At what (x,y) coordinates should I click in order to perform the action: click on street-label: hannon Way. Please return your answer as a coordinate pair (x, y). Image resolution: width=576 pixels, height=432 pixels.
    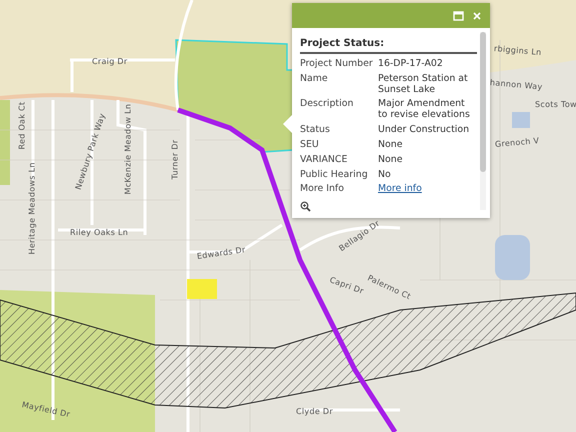
    Looking at the image, I should click on (516, 85).